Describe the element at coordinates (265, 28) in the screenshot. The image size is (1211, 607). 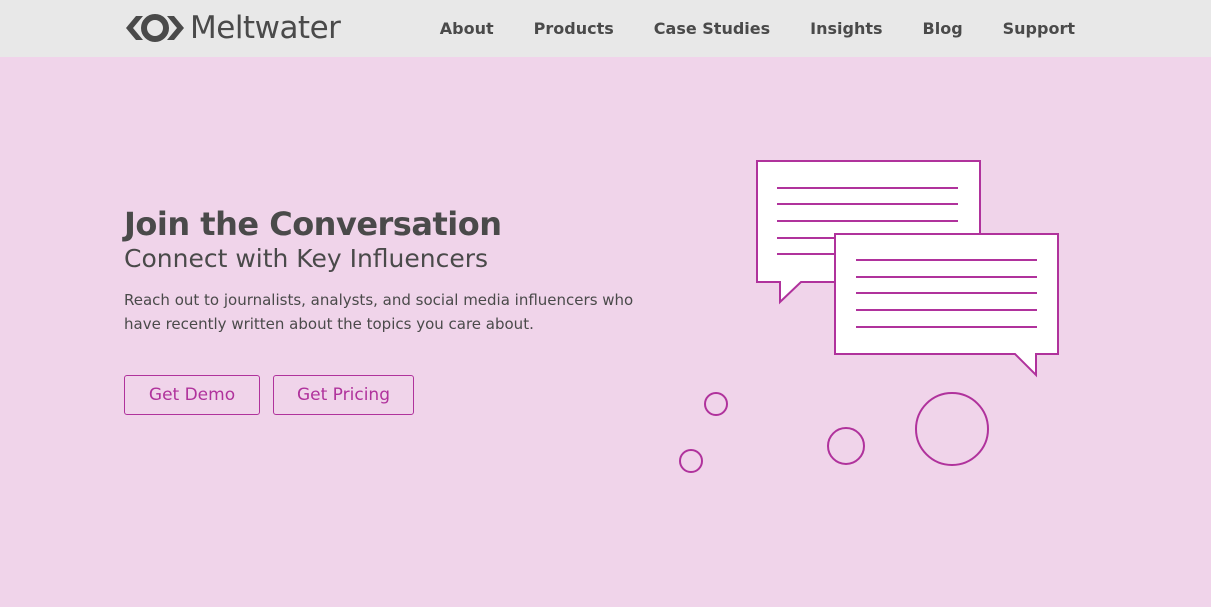
I see `brand-name: Meltwater` at that location.